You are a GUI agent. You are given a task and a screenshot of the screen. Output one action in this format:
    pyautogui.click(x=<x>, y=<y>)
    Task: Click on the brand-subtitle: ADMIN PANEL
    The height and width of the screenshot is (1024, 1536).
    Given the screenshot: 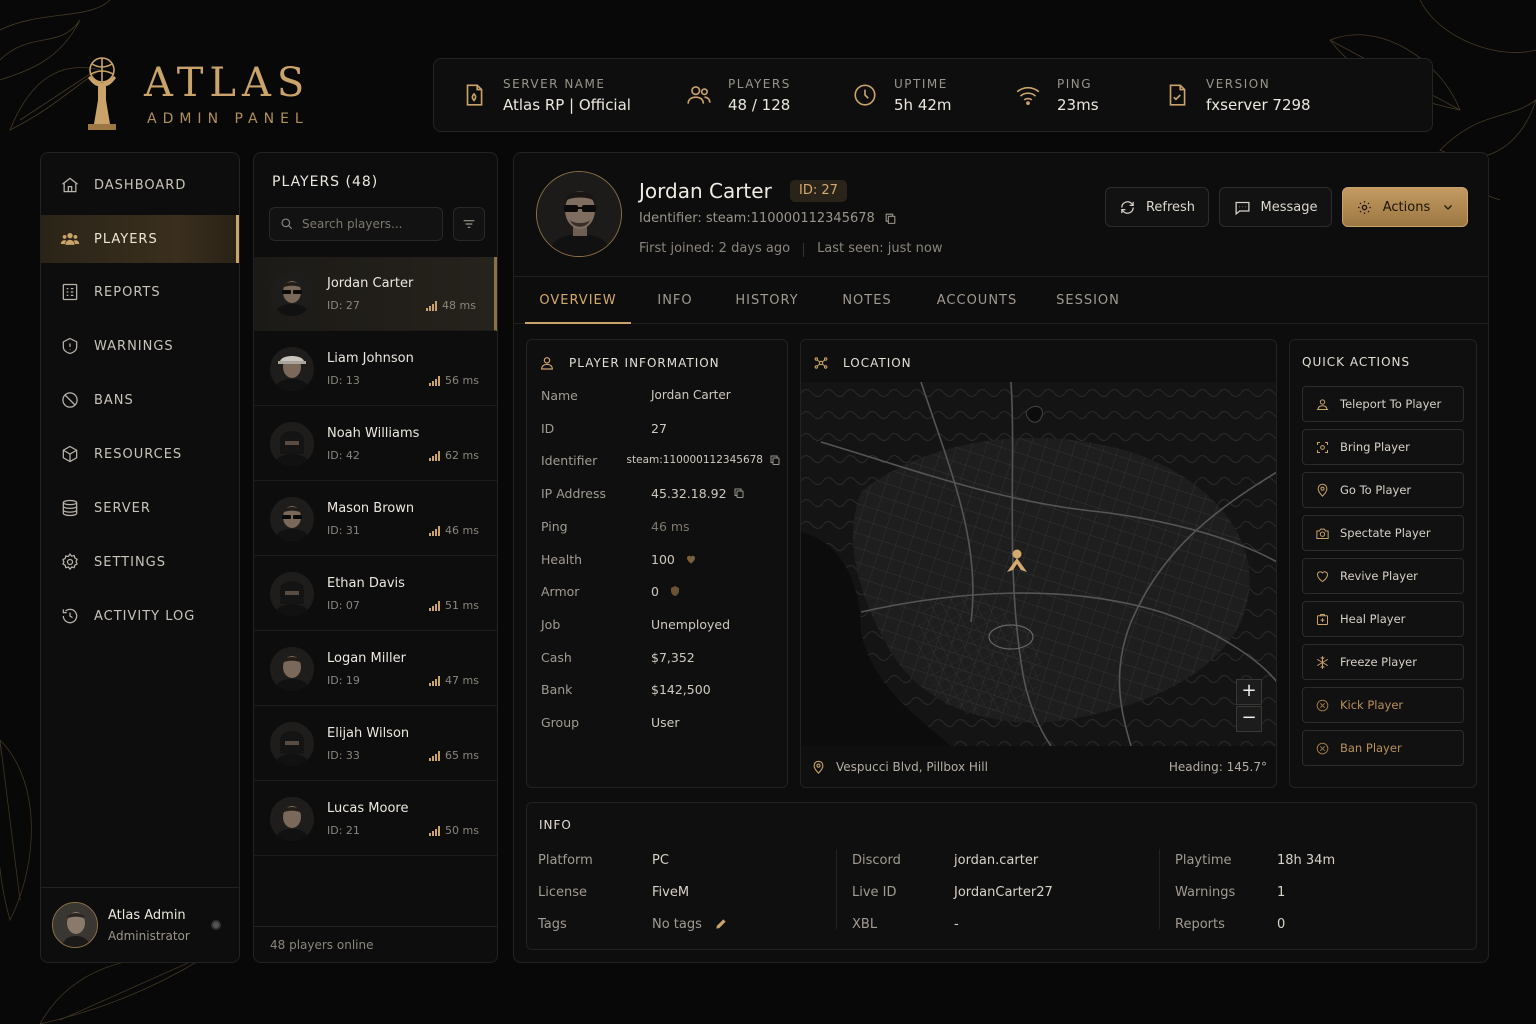 What is the action you would take?
    pyautogui.click(x=228, y=119)
    